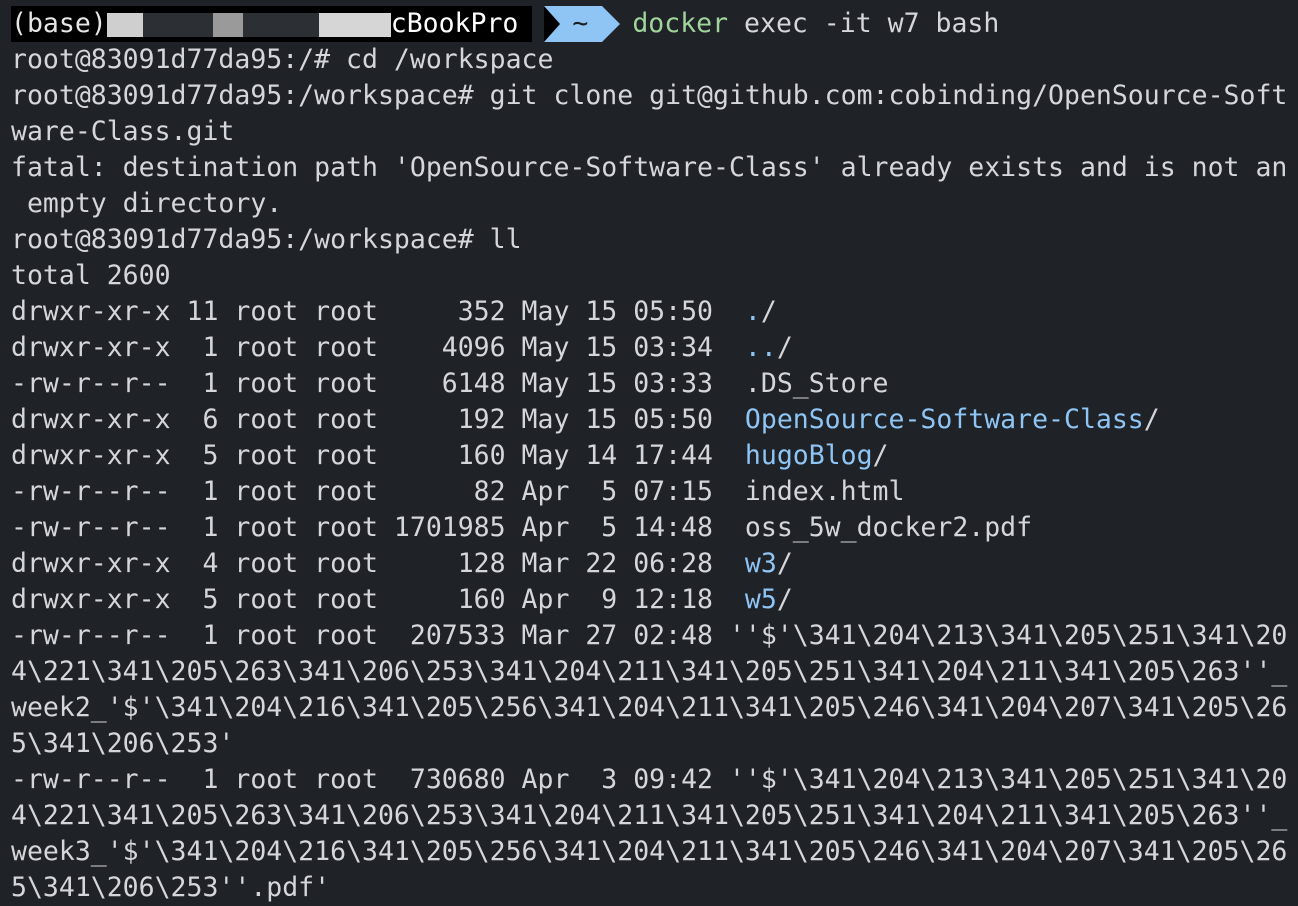  I want to click on listing-row-meta: drwxr-xr-x 4 root root 128 Mar 22 06:28, so click(378, 563).